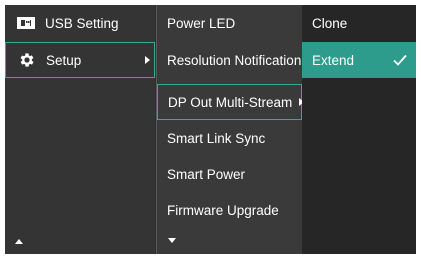 This screenshot has width=421, height=259. I want to click on option-extend: Extend, so click(359, 60).